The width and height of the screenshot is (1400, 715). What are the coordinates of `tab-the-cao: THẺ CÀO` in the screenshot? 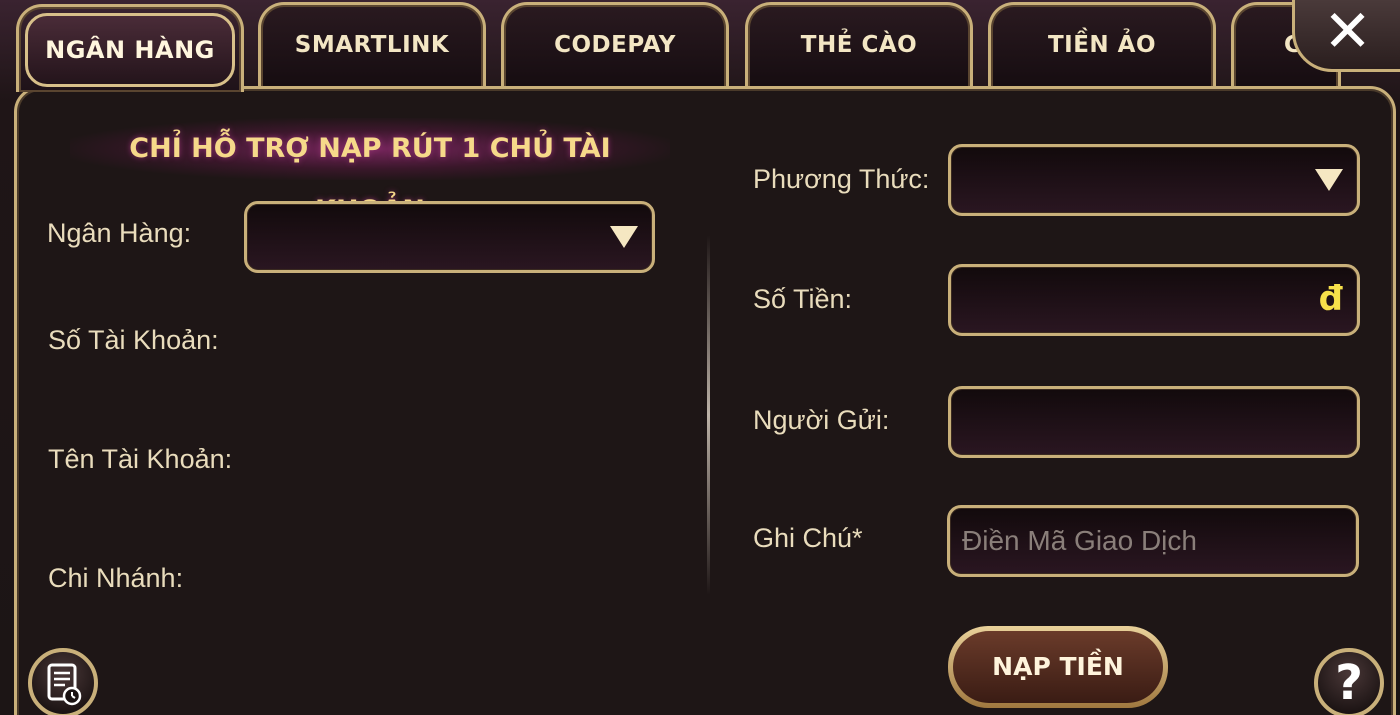 It's located at (859, 46).